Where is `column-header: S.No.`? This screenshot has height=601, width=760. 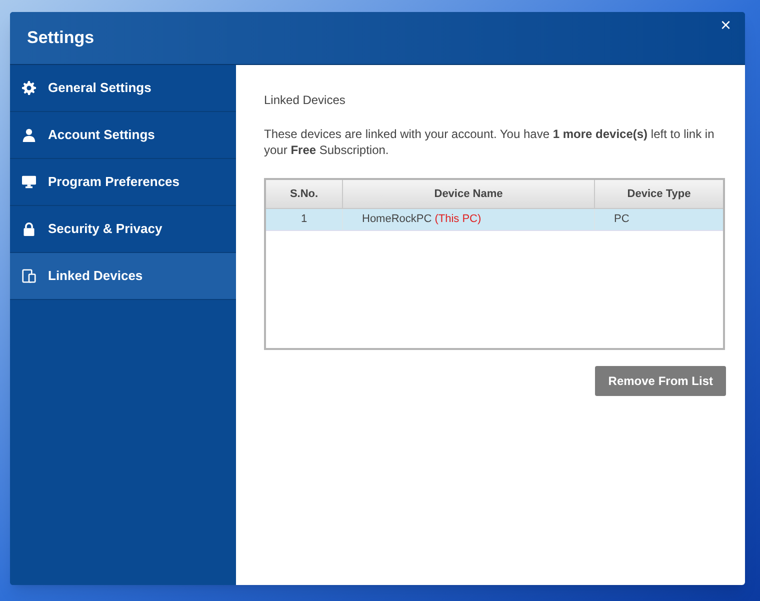
column-header: S.No. is located at coordinates (304, 194).